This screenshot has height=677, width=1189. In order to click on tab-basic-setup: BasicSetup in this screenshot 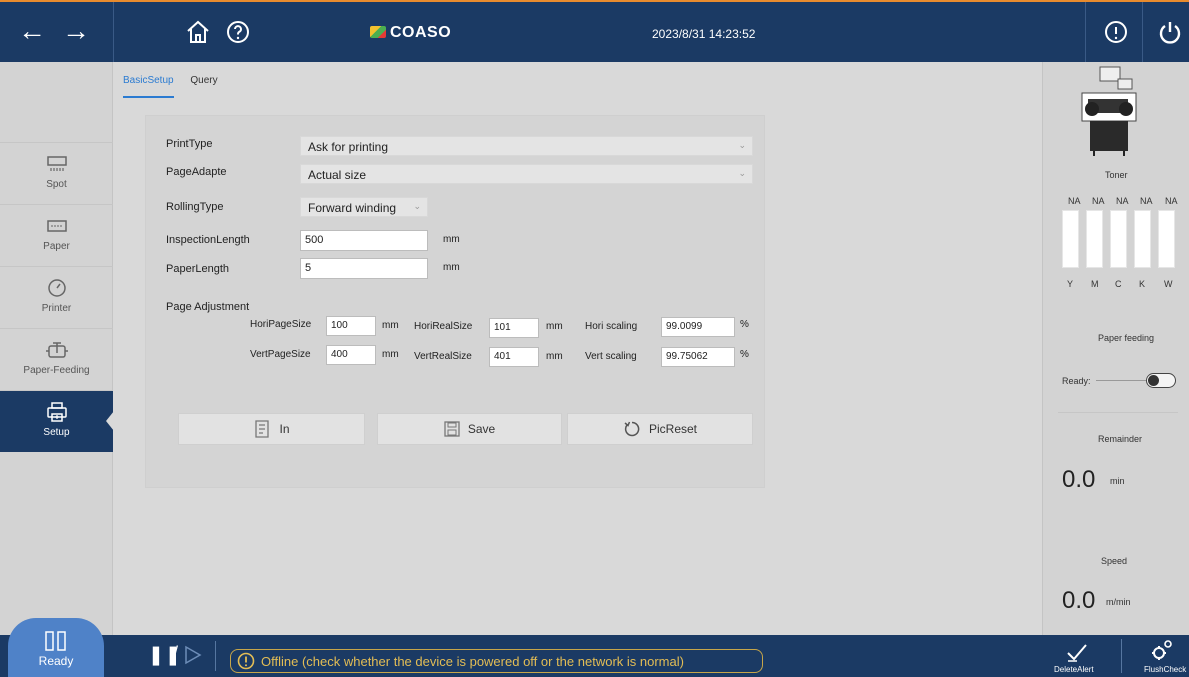, I will do `click(148, 86)`.